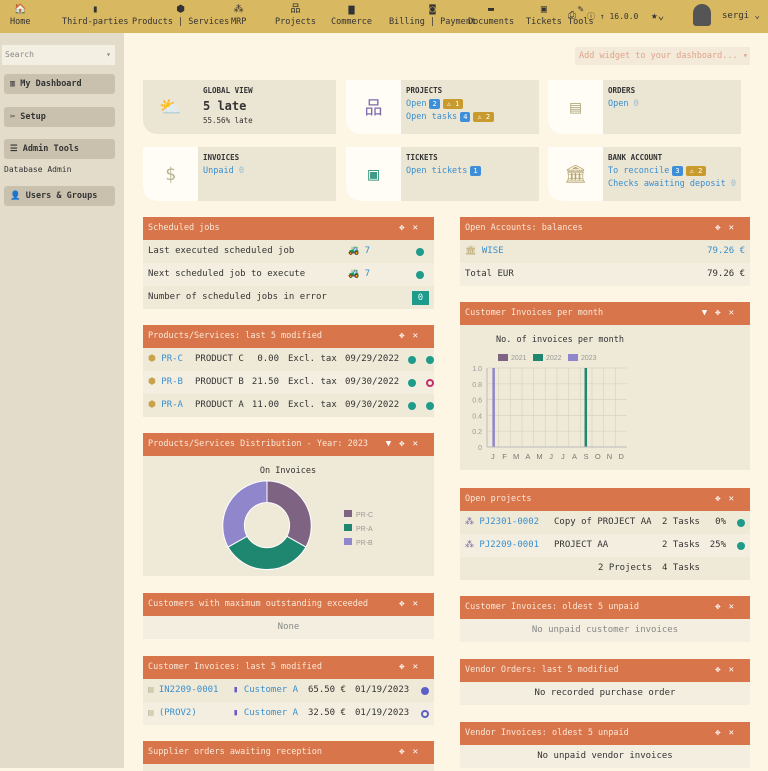  Describe the element at coordinates (265, 405) in the screenshot. I see `price: 11.00` at that location.